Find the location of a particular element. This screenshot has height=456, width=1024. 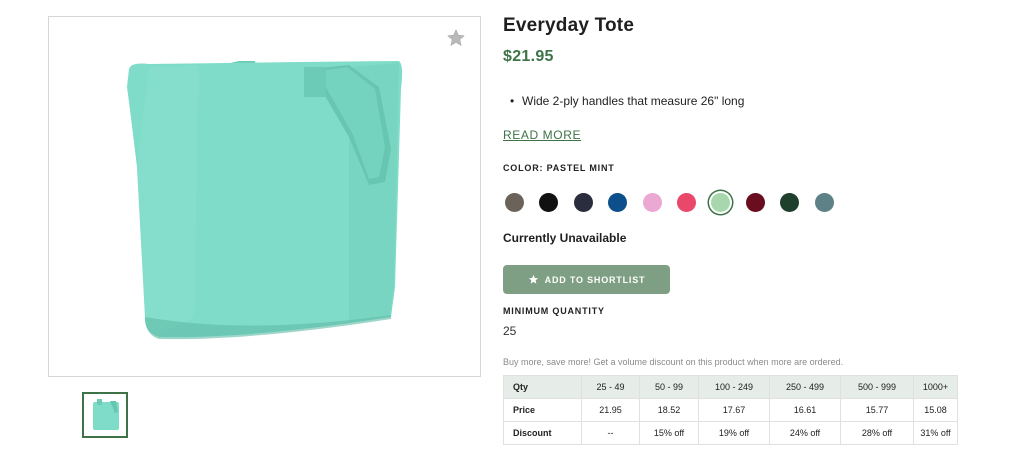

favorite-star-icon is located at coordinates (456, 38).